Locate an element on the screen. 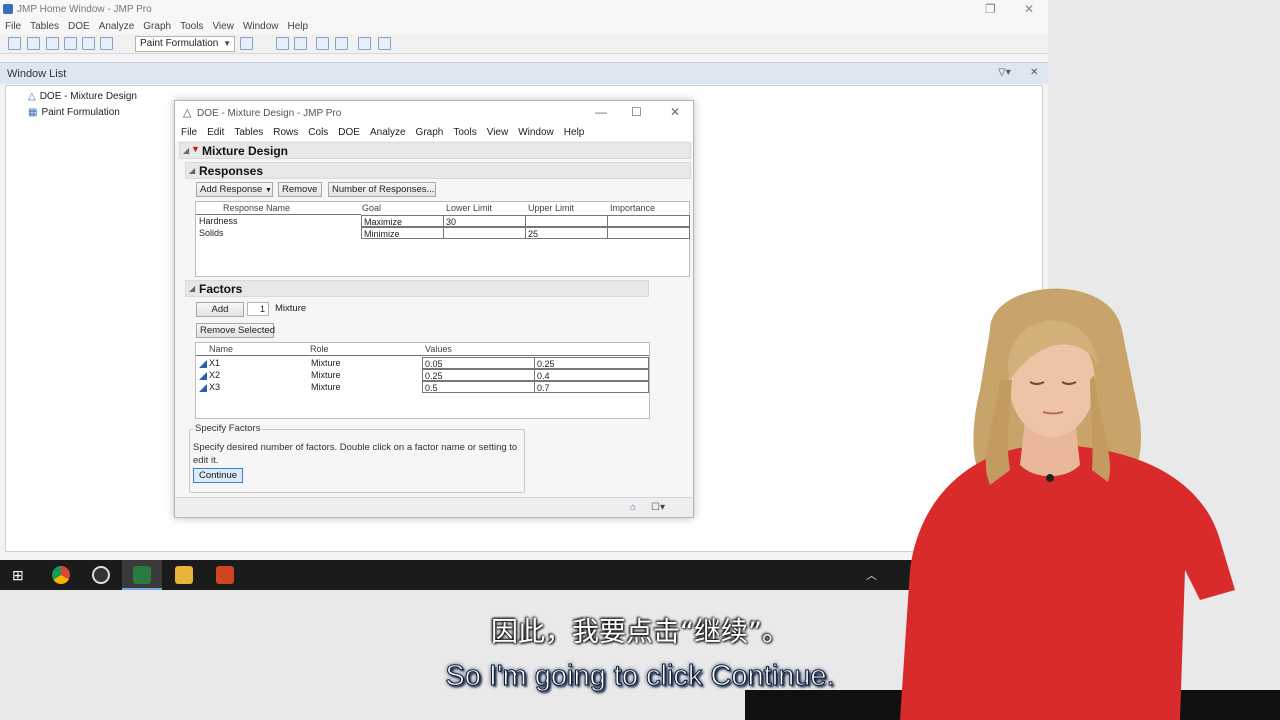 The width and height of the screenshot is (1280, 720). factor-row-x3: X3 is located at coordinates (208, 387).